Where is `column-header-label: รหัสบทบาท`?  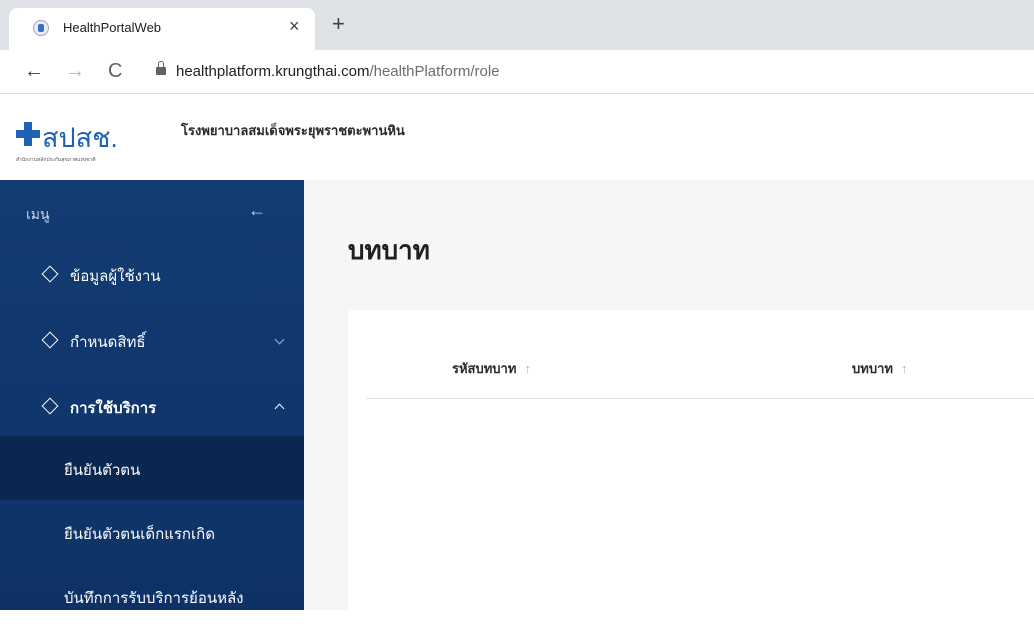 column-header-label: รหัสบทบาท is located at coordinates (484, 368).